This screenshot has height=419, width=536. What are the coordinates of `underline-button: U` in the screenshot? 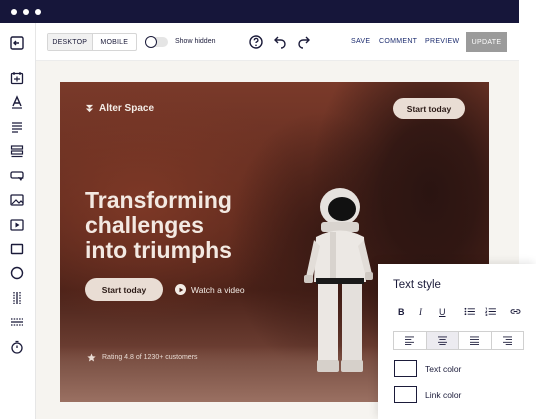 It's located at (442, 312).